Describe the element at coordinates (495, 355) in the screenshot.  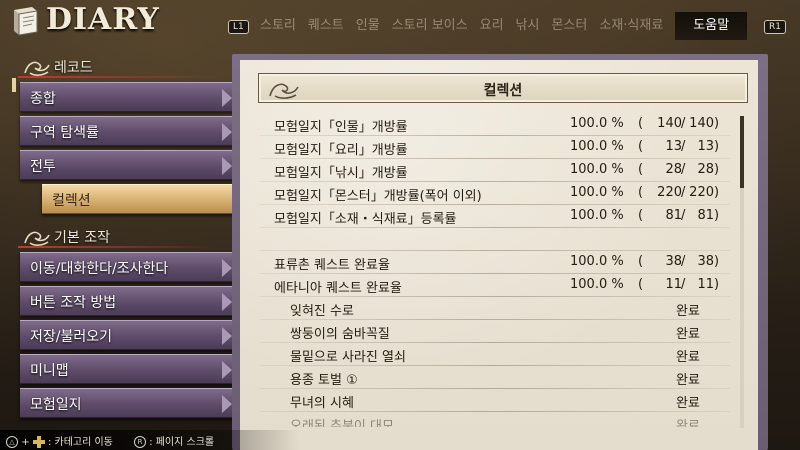
I see `quest-row: 물밑으로 사라진 열쇠 완료` at that location.